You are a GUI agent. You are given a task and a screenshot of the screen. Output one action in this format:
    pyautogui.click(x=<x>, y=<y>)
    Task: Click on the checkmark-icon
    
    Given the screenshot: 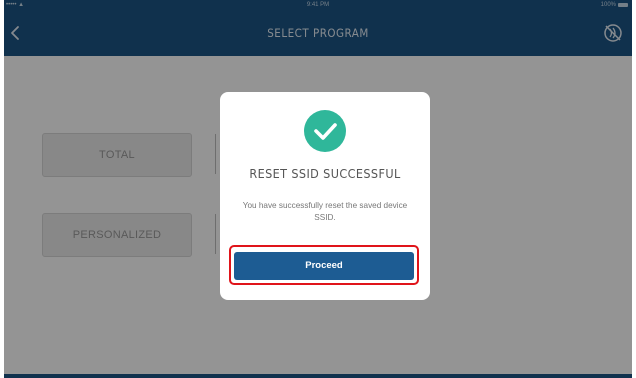 What is the action you would take?
    pyautogui.click(x=325, y=131)
    